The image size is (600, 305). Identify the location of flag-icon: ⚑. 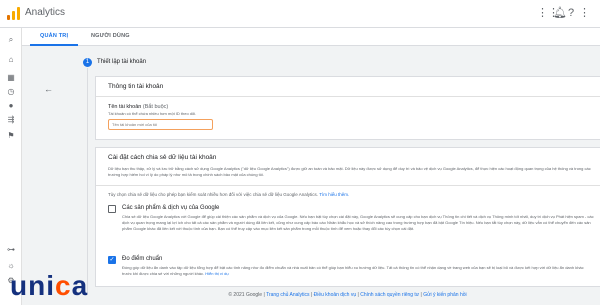
(11, 136).